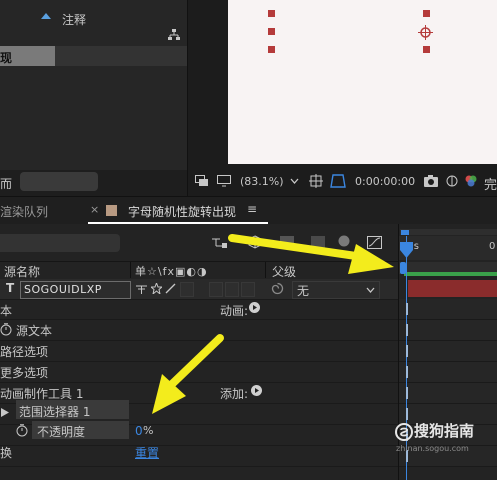  What do you see at coordinates (432, 448) in the screenshot?
I see `watermark-url: zhinan.sogou.com` at bounding box center [432, 448].